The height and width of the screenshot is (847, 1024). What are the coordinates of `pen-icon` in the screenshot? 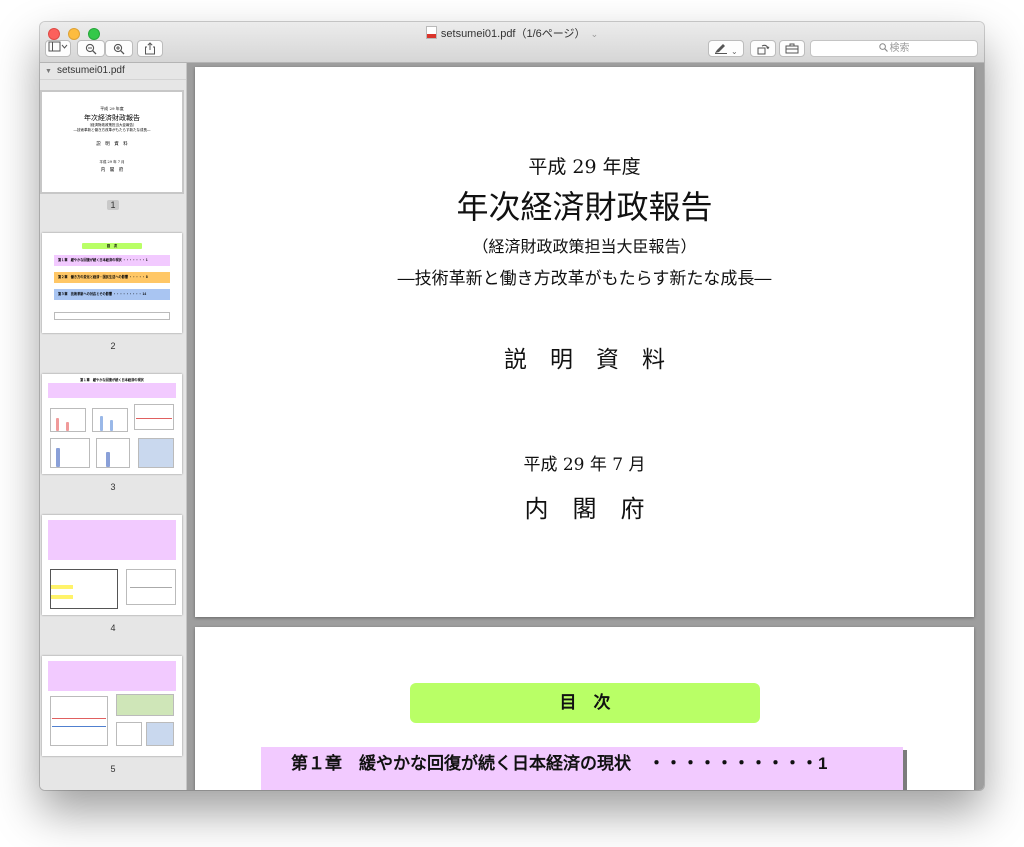 It's located at (721, 49).